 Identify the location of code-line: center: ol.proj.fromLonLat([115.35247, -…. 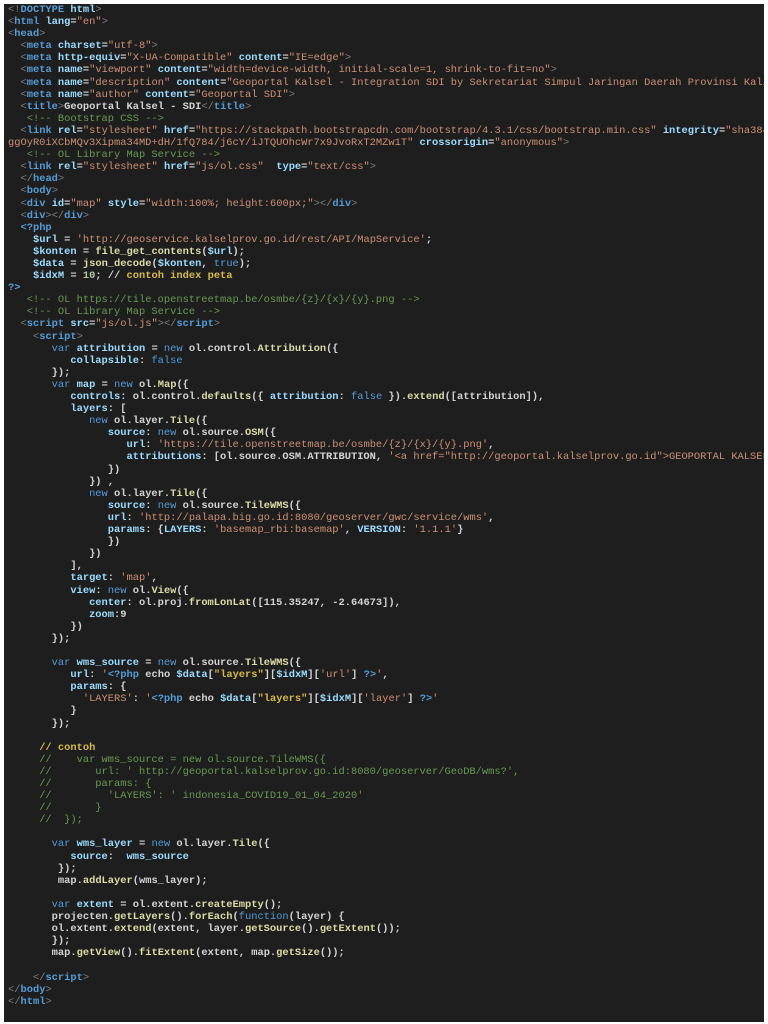
(386, 603).